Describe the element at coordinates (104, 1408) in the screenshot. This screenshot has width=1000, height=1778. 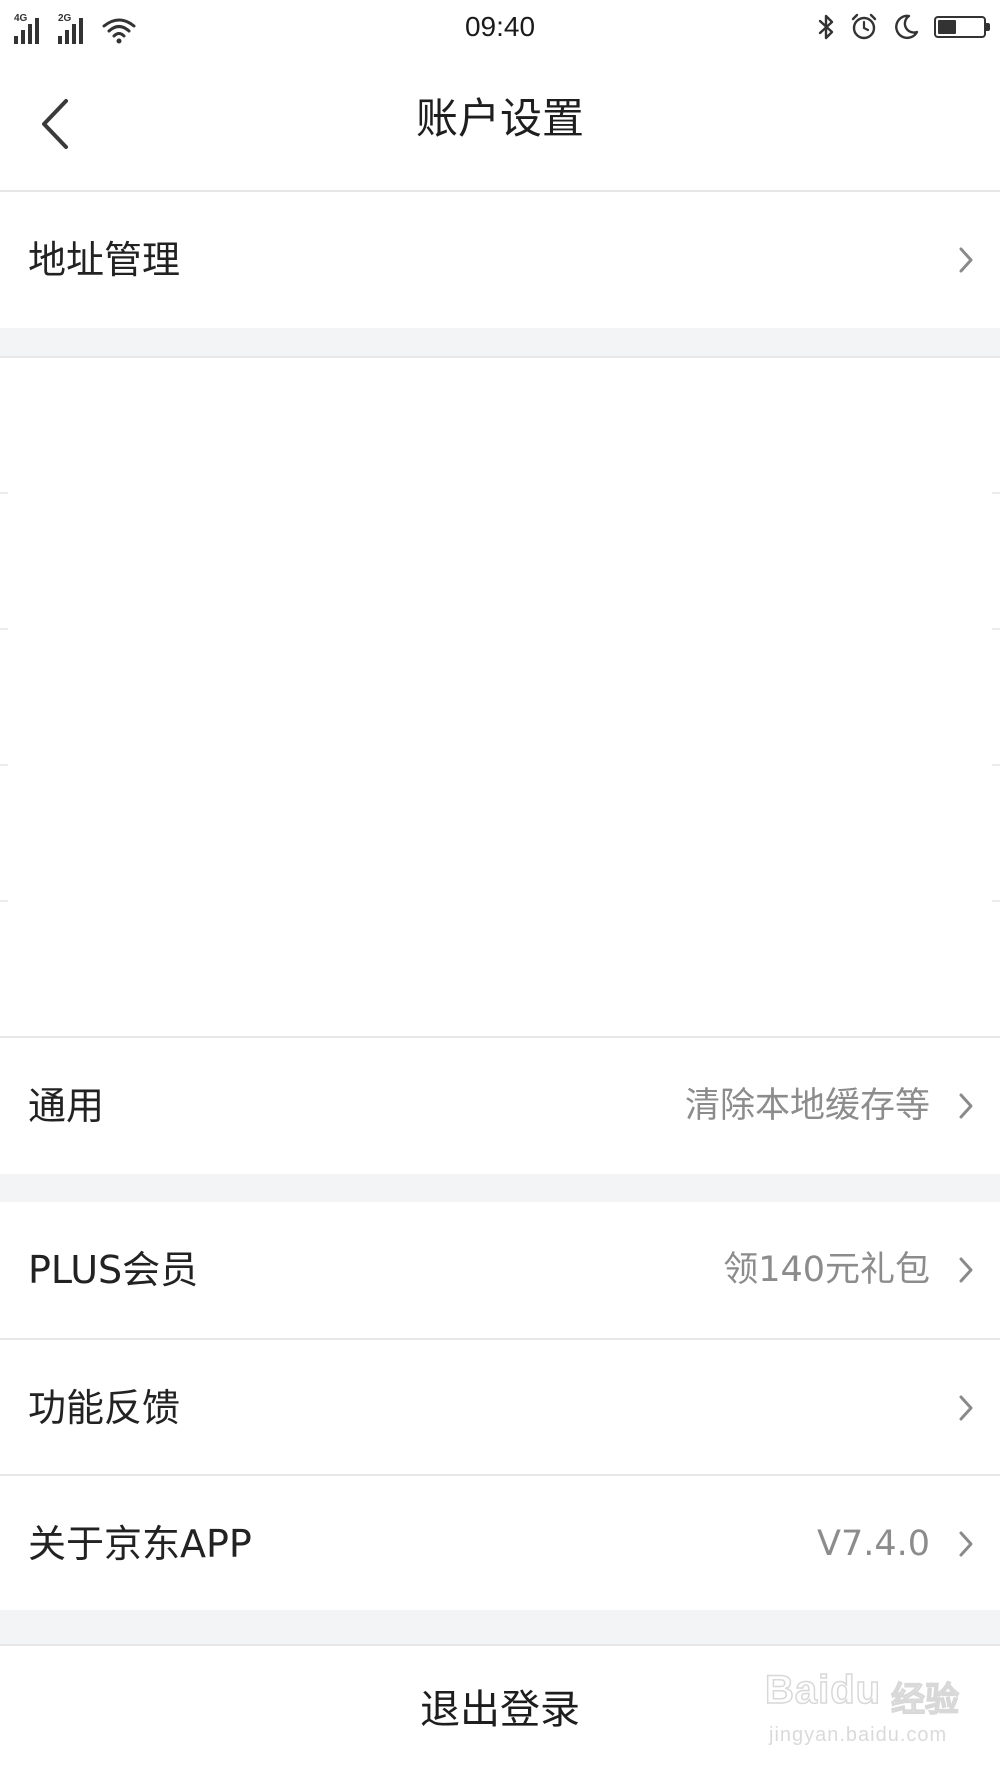
I see `list-item-label: 功能反馈` at that location.